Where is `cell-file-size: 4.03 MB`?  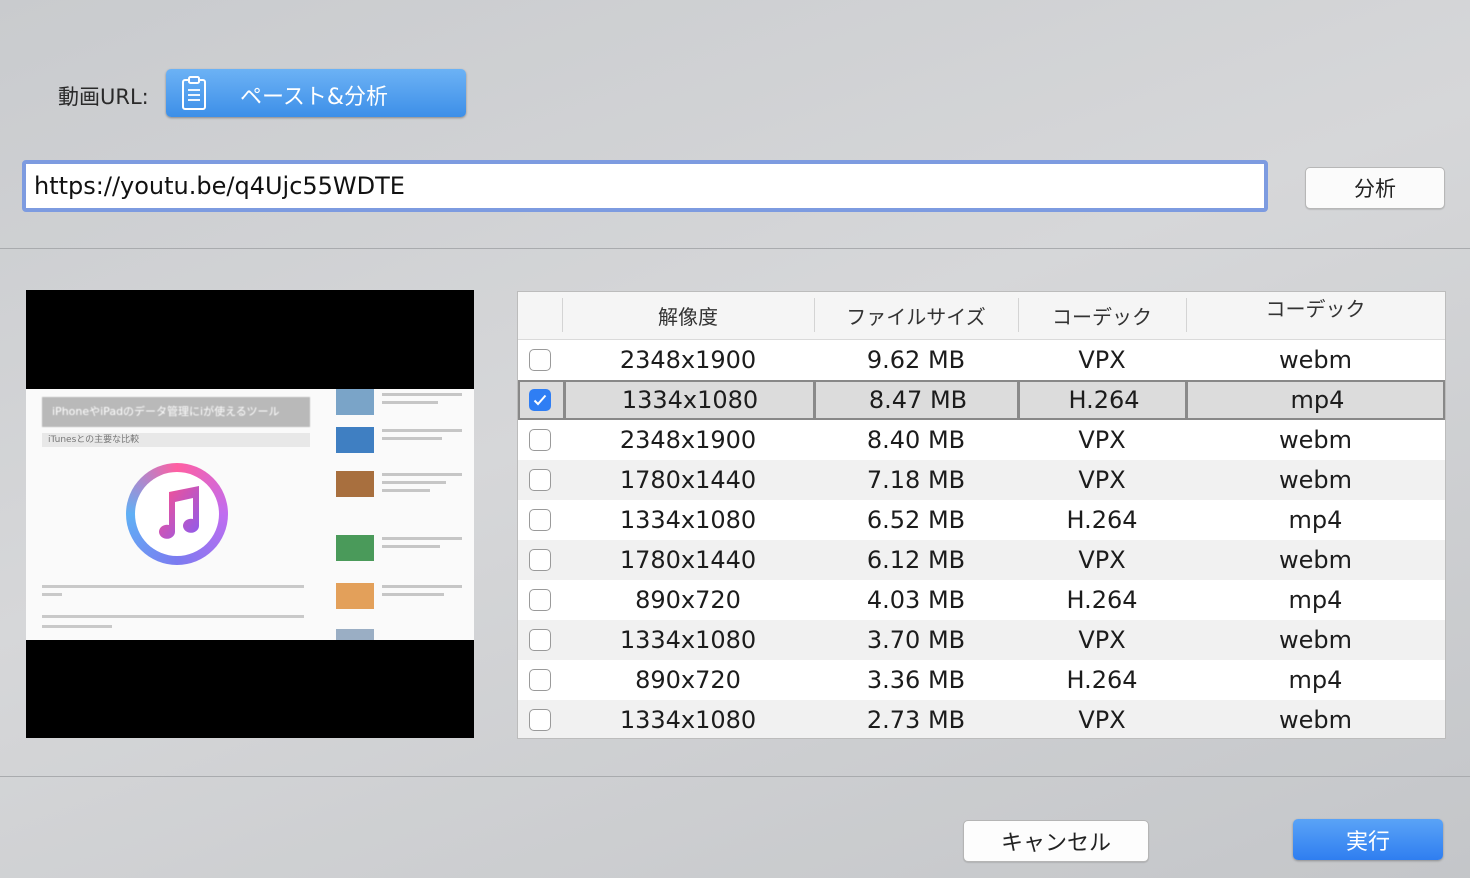 cell-file-size: 4.03 MB is located at coordinates (916, 600).